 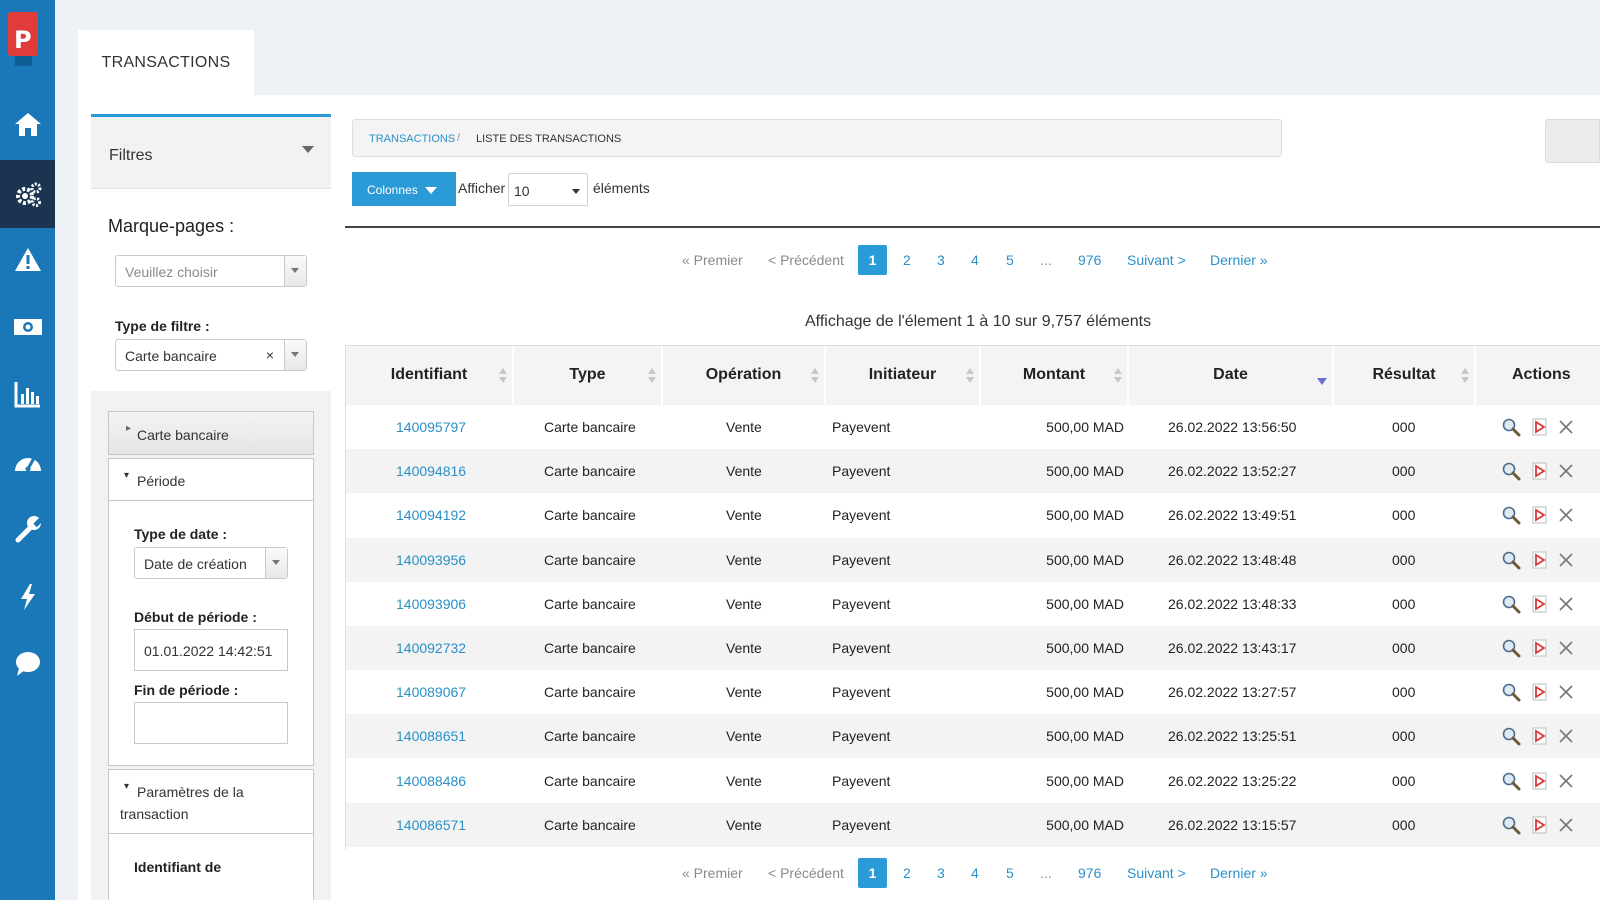 What do you see at coordinates (548, 189) in the screenshot?
I see `page-size-select: 10` at bounding box center [548, 189].